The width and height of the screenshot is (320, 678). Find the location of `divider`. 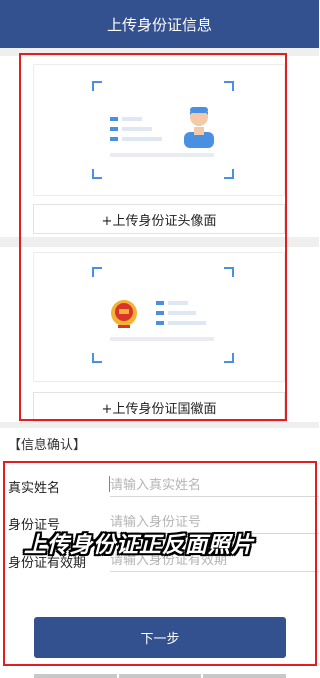

divider is located at coordinates (159, 425).